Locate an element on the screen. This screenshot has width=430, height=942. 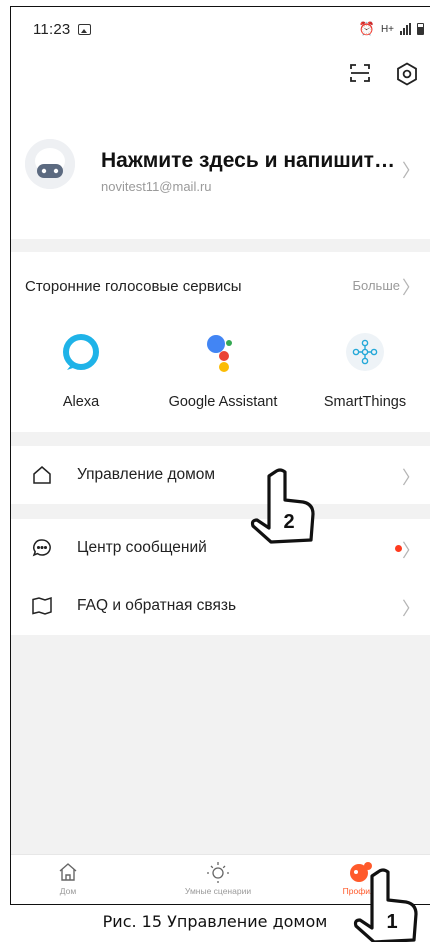
top-actions-bar is located at coordinates (220, 79).